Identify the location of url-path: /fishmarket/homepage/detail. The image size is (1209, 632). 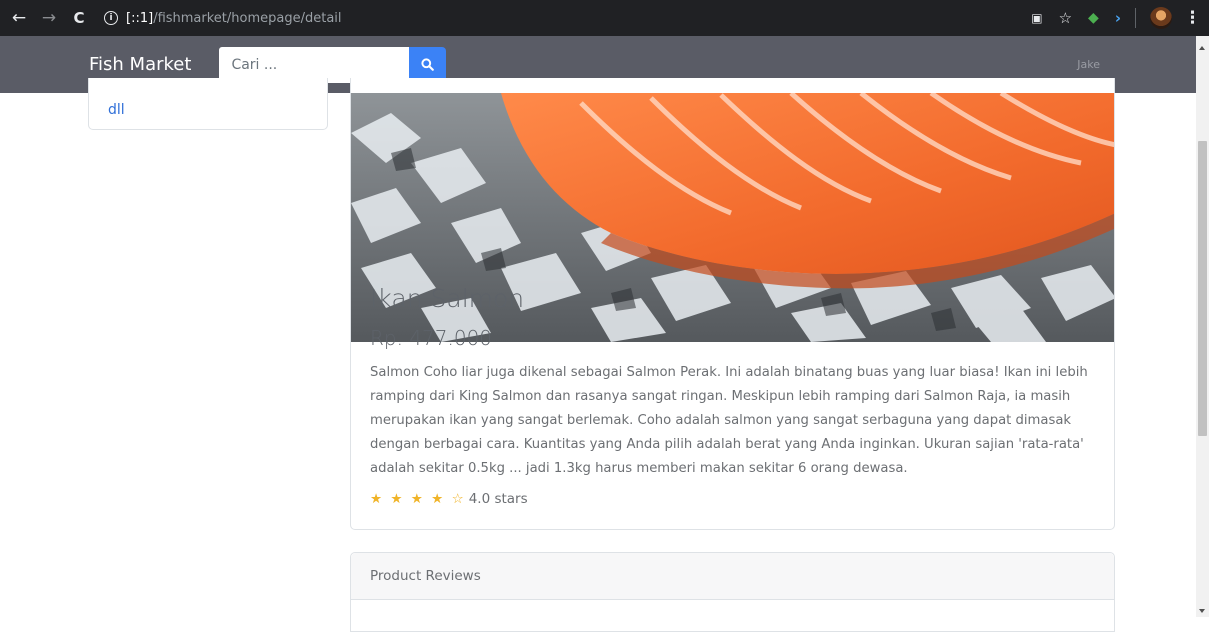
(247, 18).